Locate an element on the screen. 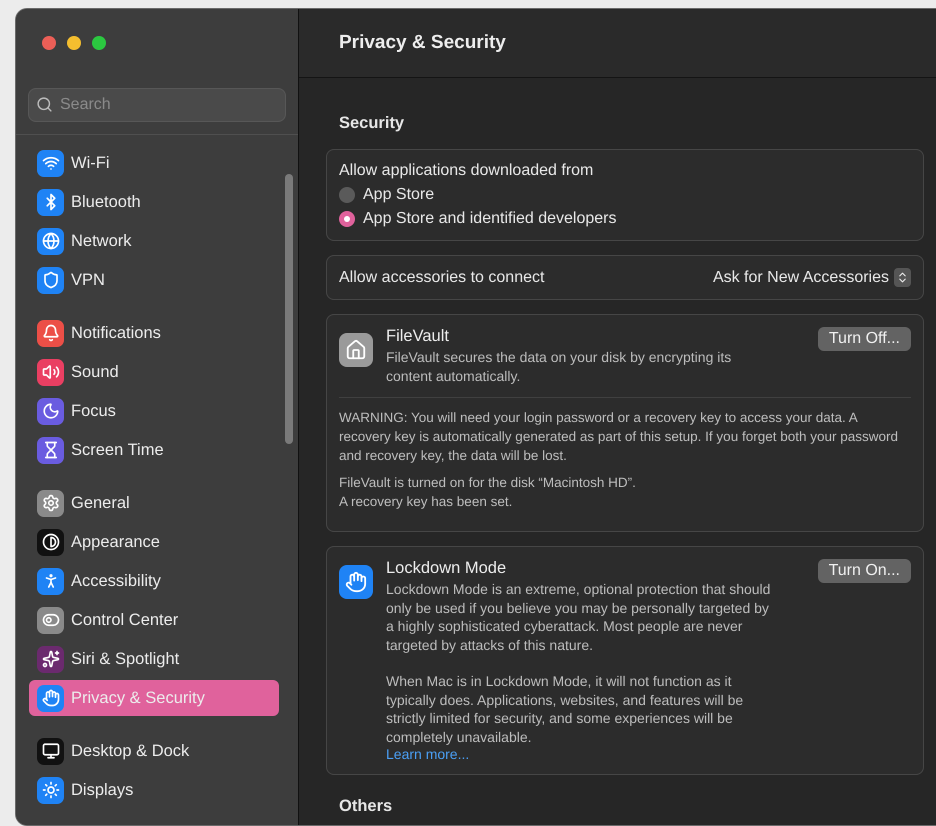 The image size is (936, 826). search-field: Search is located at coordinates (157, 105).